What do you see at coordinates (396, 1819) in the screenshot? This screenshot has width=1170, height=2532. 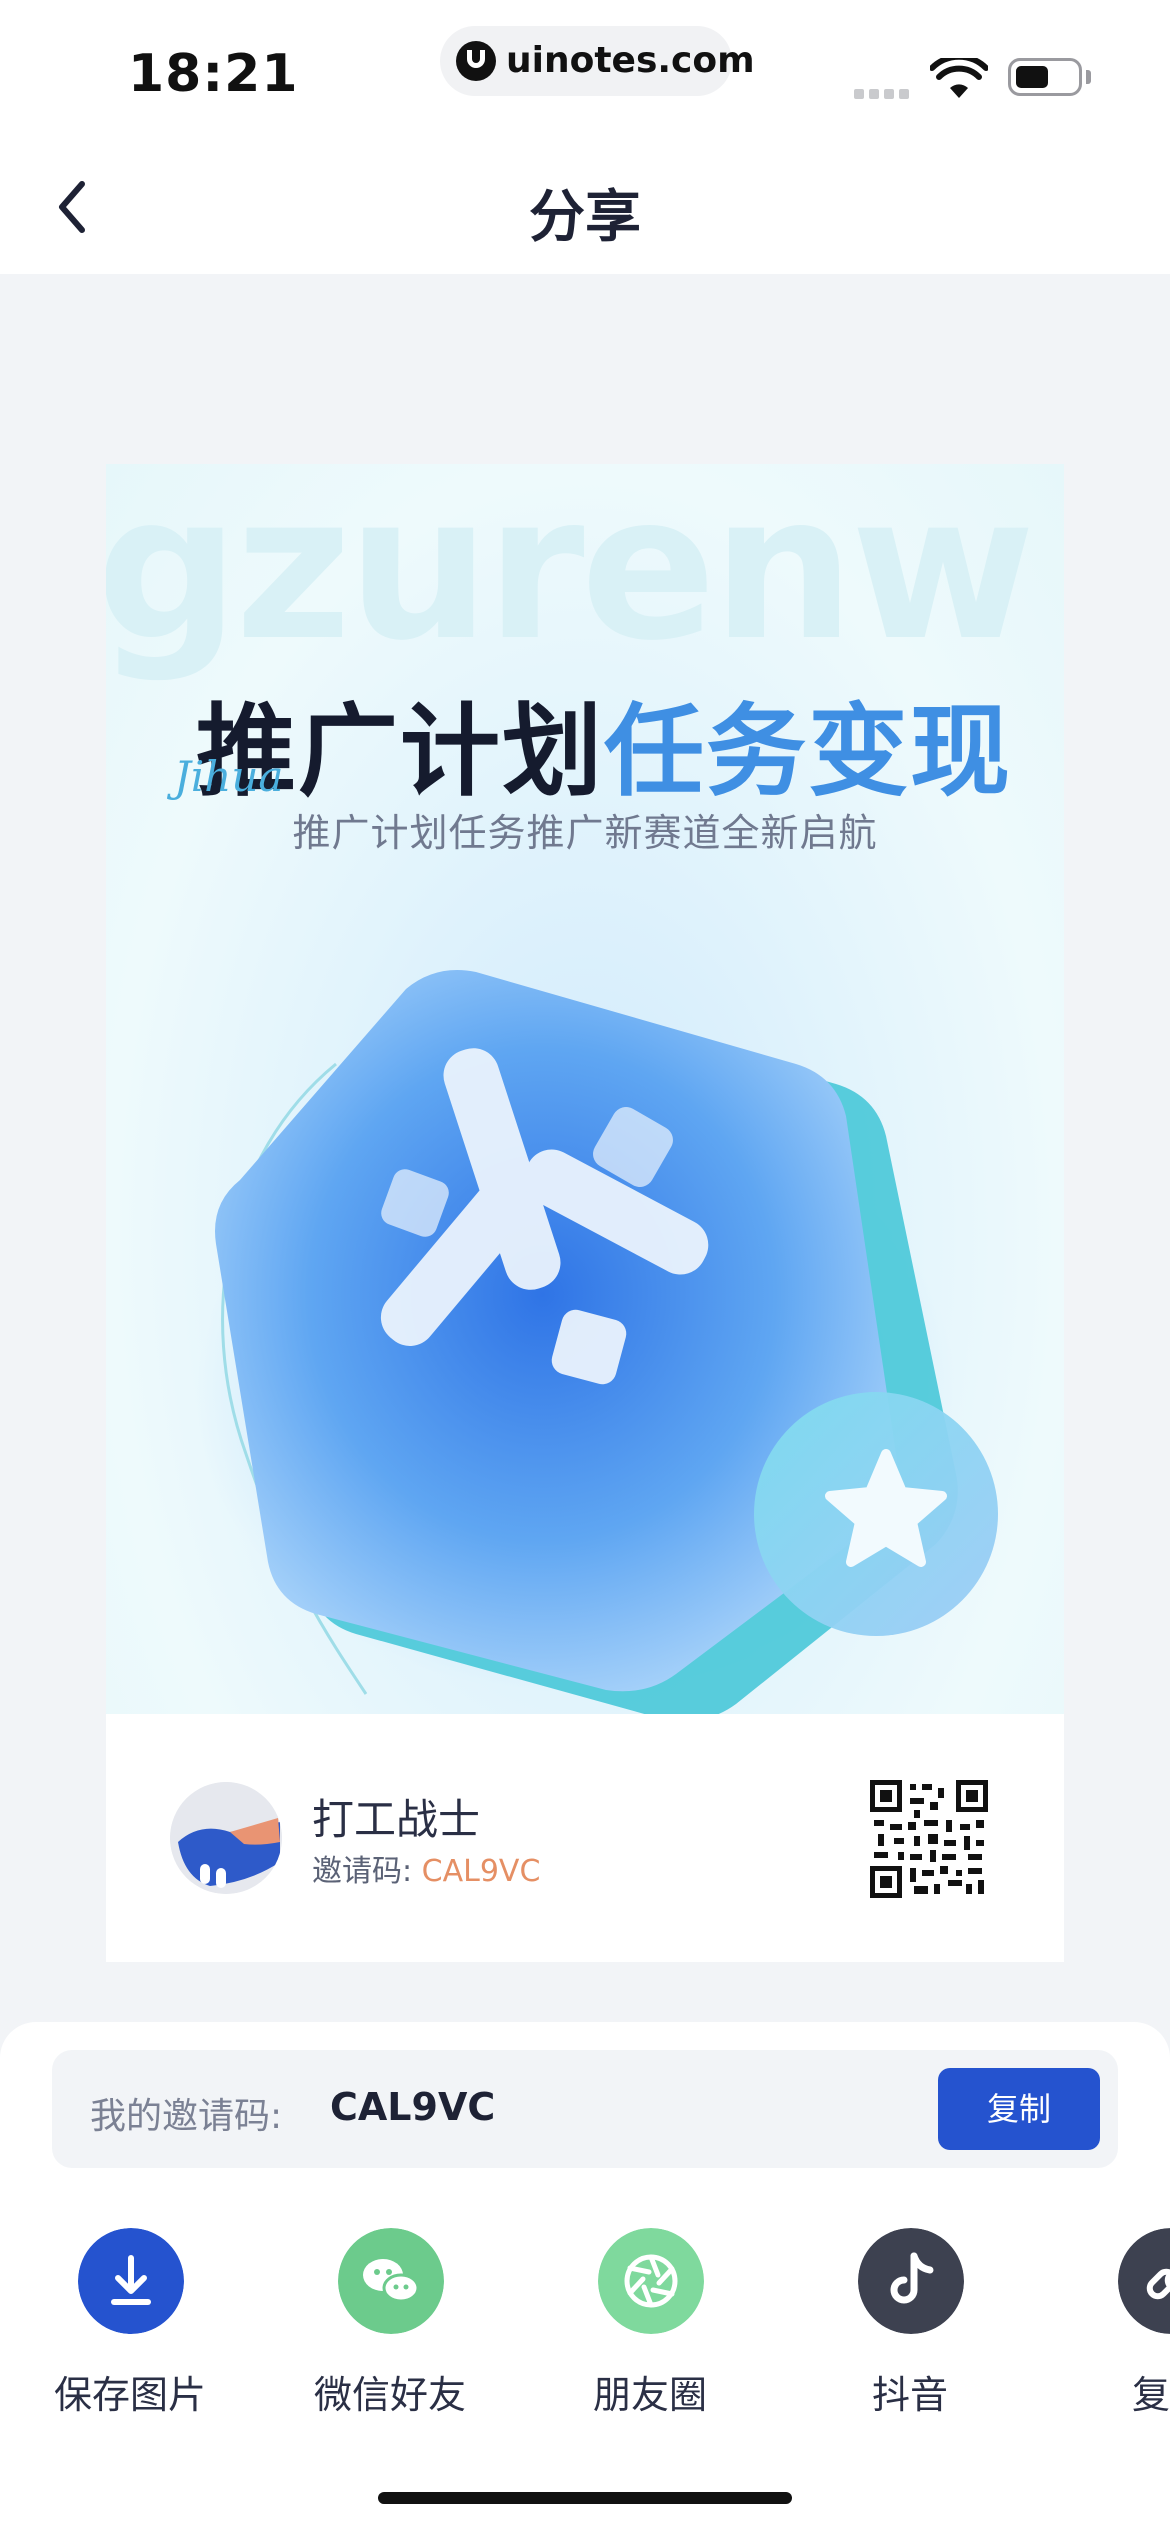 I see `user-name: 打工战士` at bounding box center [396, 1819].